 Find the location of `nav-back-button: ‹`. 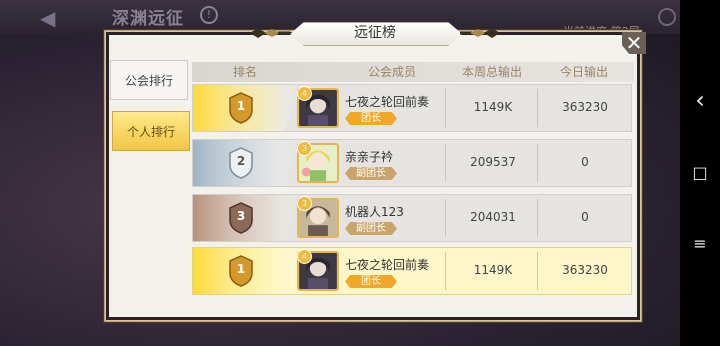

nav-back-button: ‹ is located at coordinates (700, 100).